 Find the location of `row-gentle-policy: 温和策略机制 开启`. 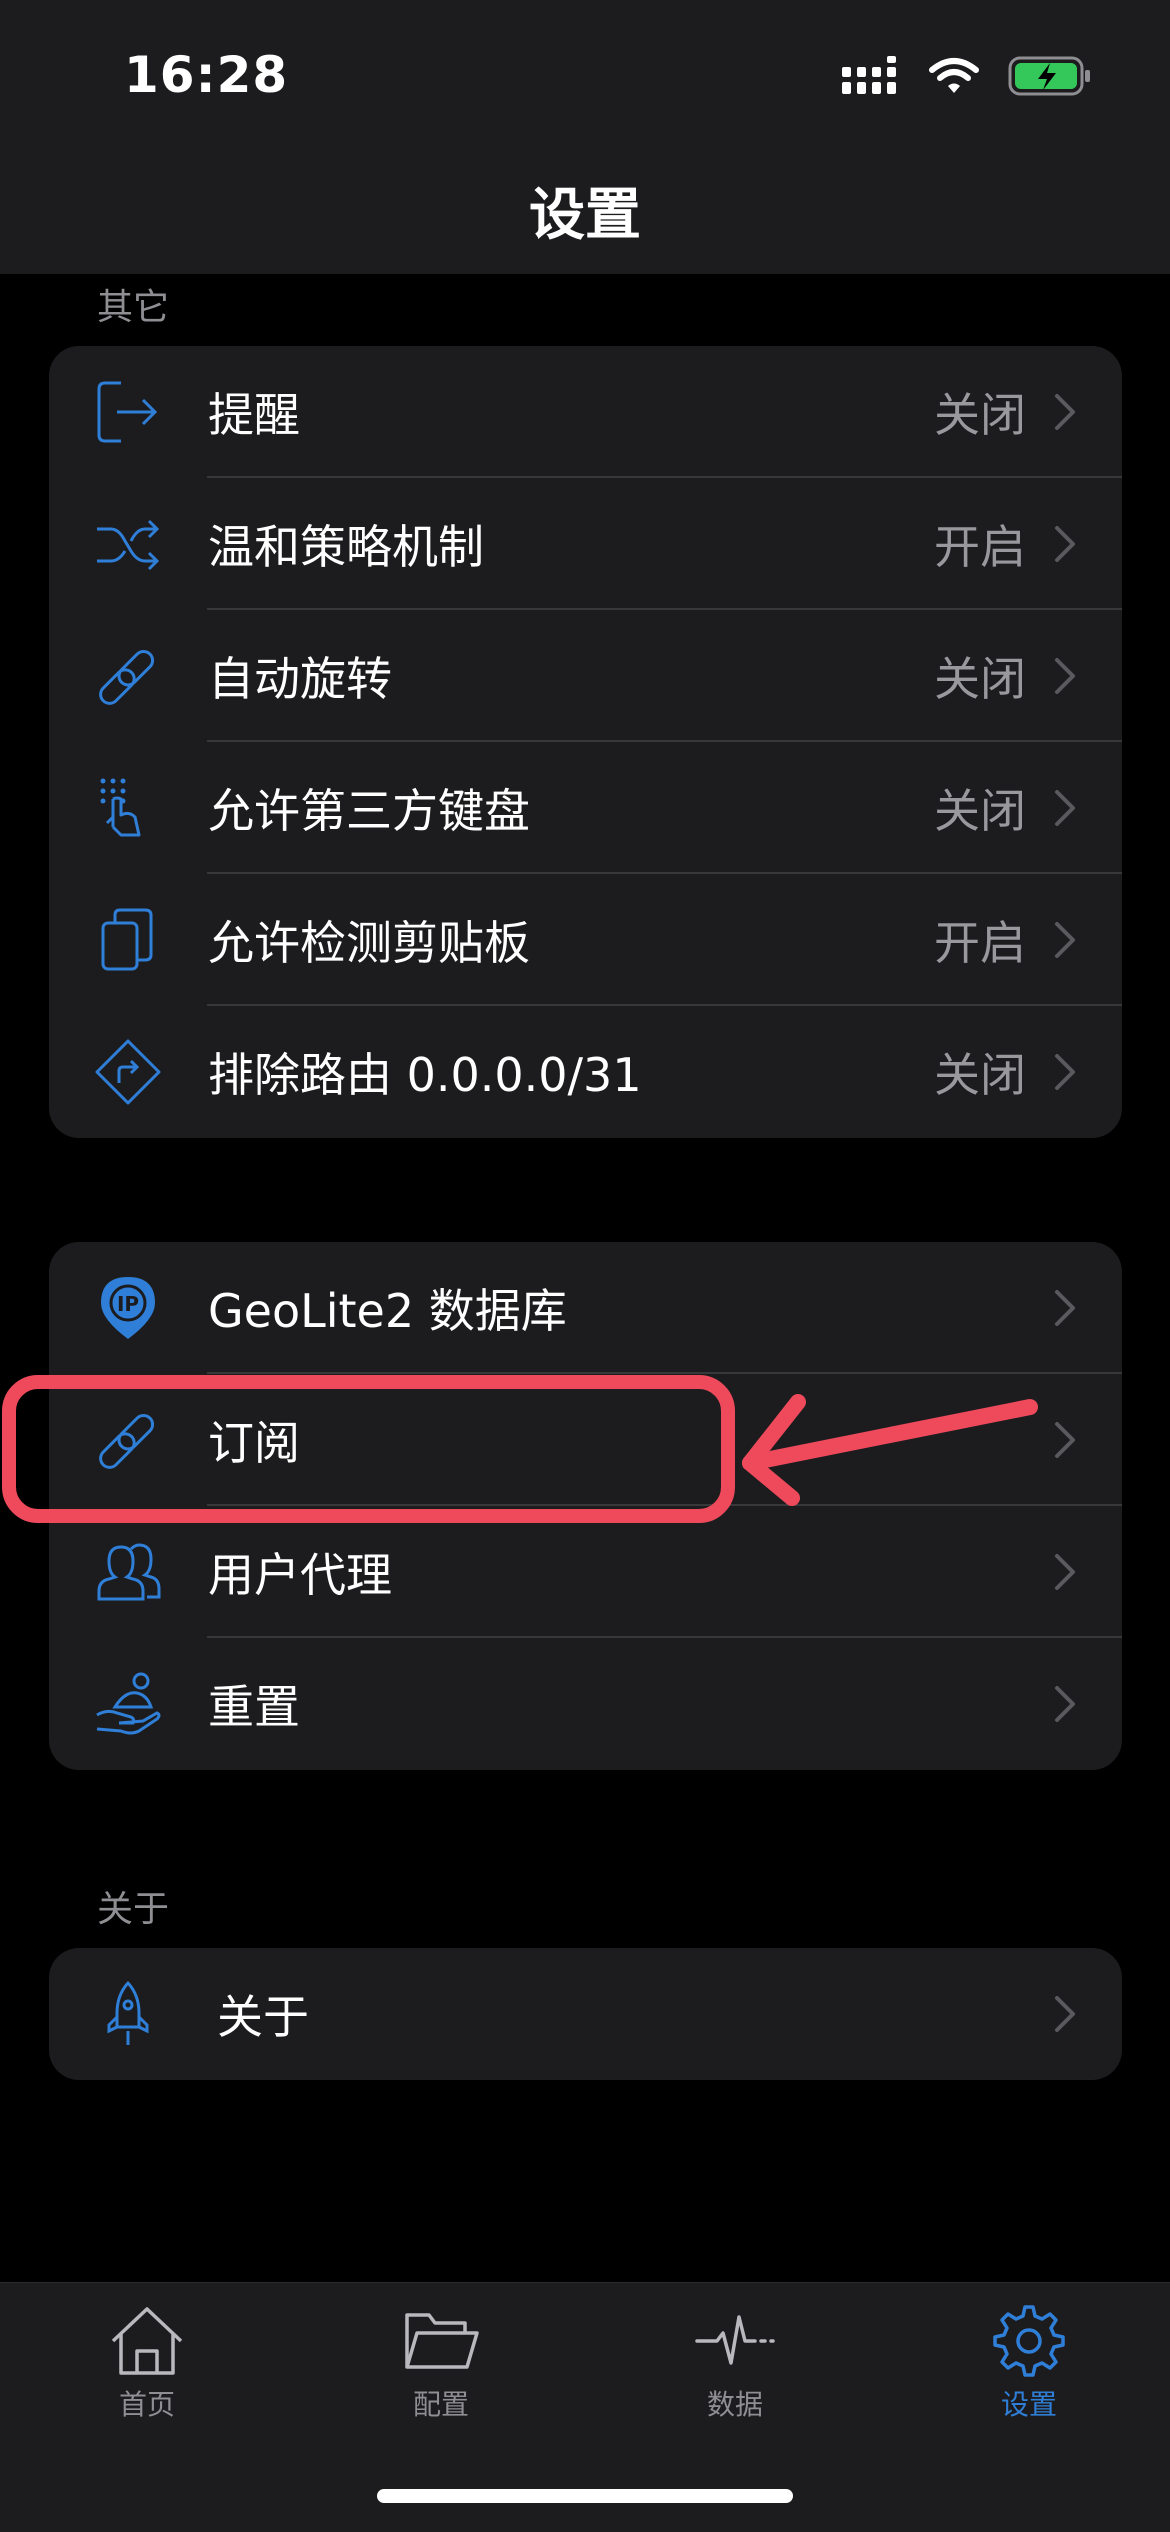

row-gentle-policy: 温和策略机制 开启 is located at coordinates (585, 544).